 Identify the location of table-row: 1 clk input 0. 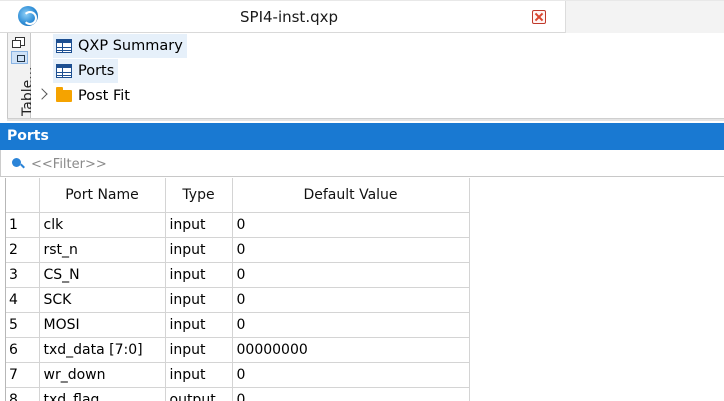
(238, 225).